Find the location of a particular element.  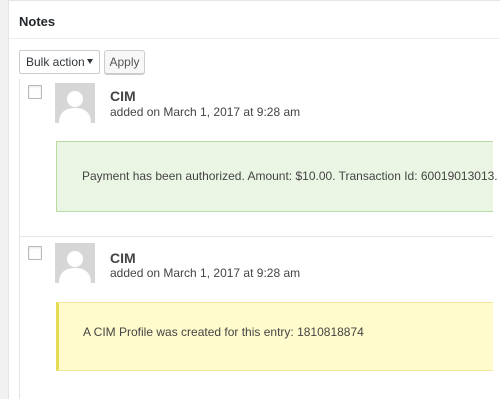

notes-panel-header: Notes is located at coordinates (254, 20).